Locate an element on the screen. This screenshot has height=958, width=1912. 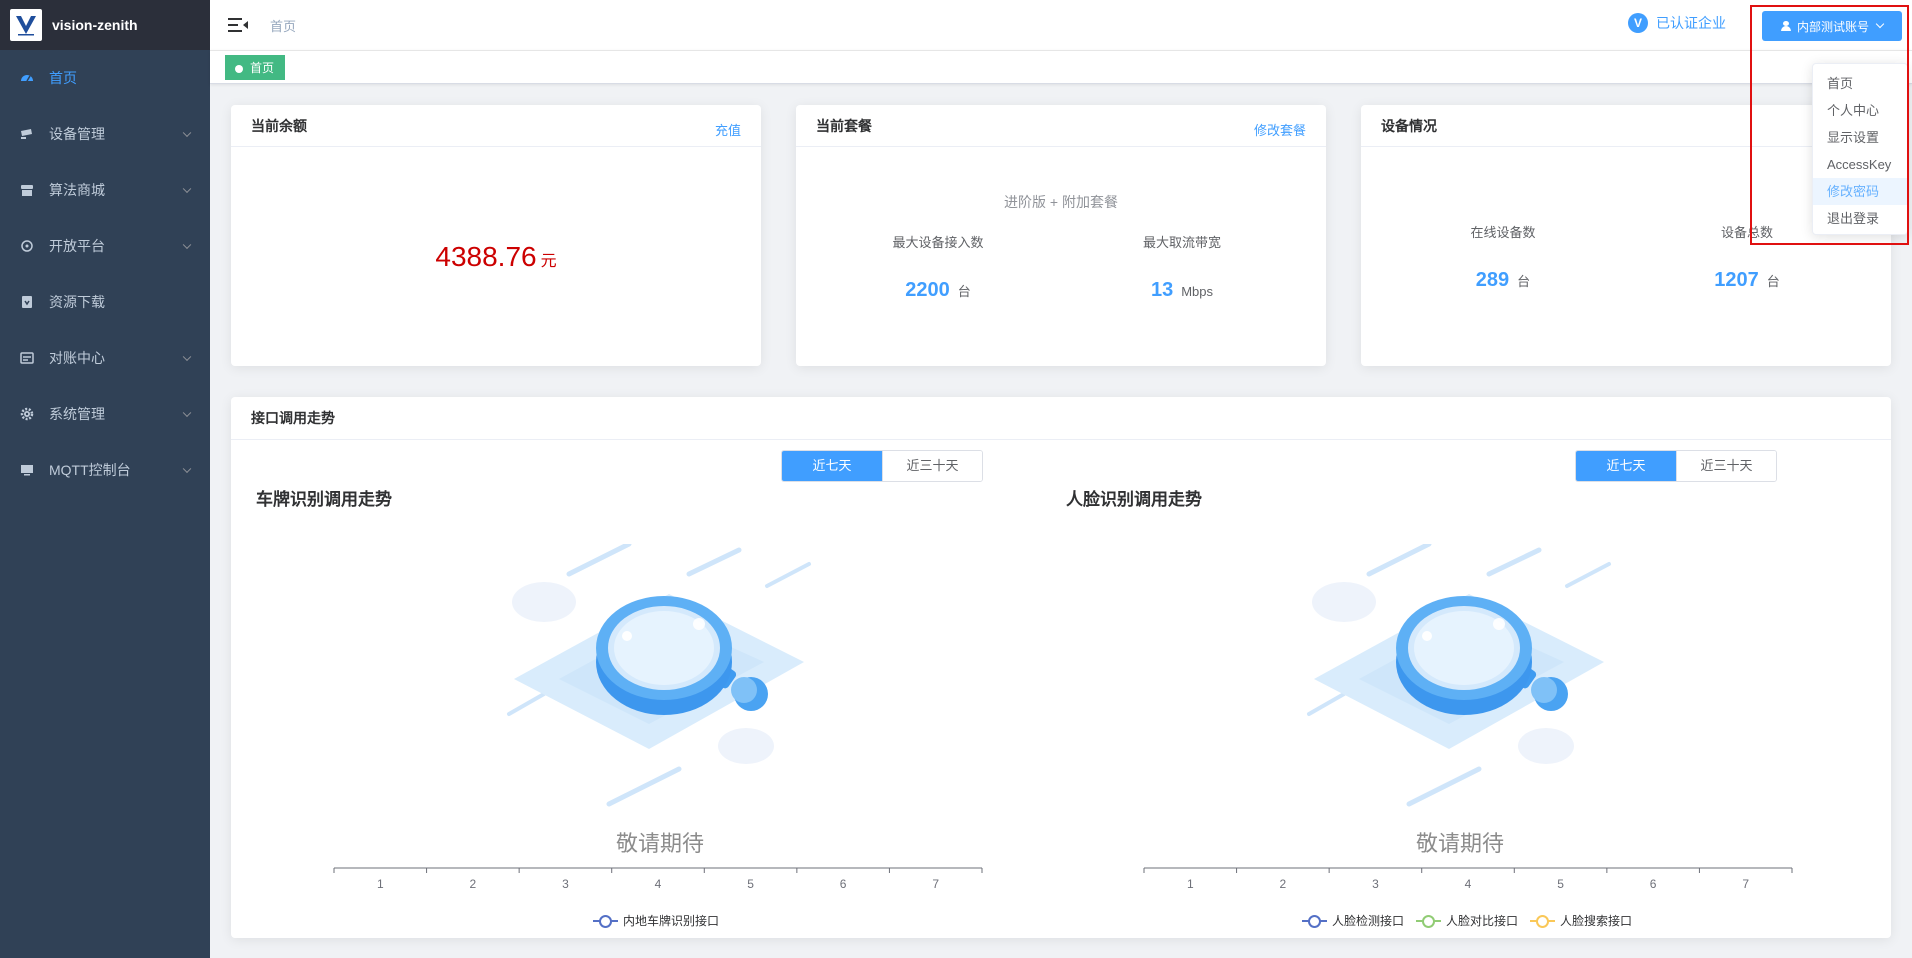
max-bandwidth-stat: 13 Mbps is located at coordinates (1182, 290).